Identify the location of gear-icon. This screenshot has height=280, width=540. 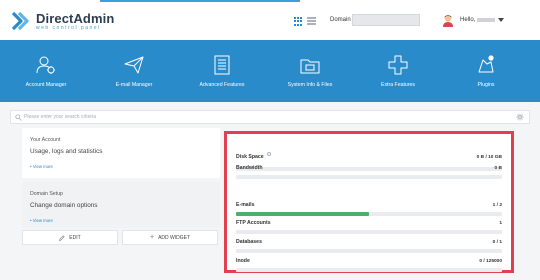
(520, 117).